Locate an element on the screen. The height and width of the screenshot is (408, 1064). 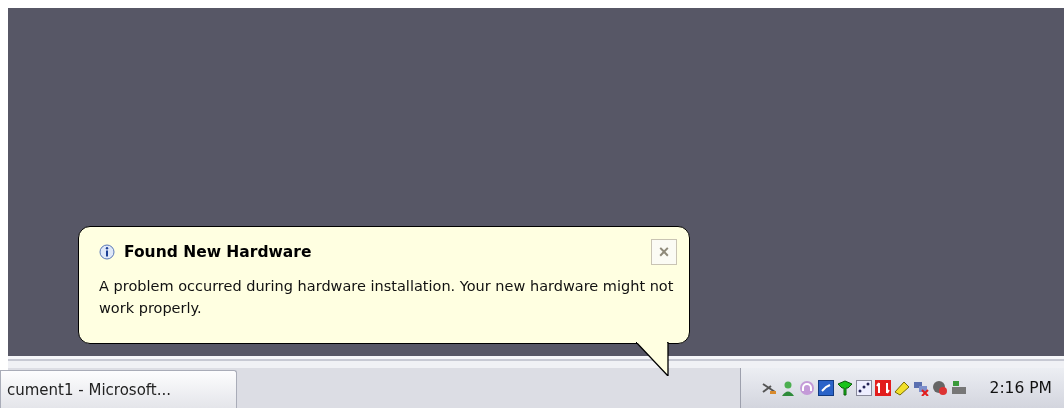
balloon-message: A problem occurred during hardware installation. Your new hardware might not work properly. is located at coordinates (387, 297).